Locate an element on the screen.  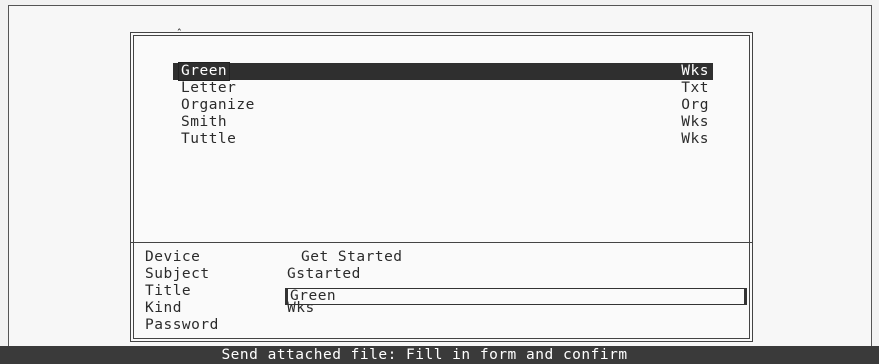
device-row: Device Get Started is located at coordinates (445, 257).